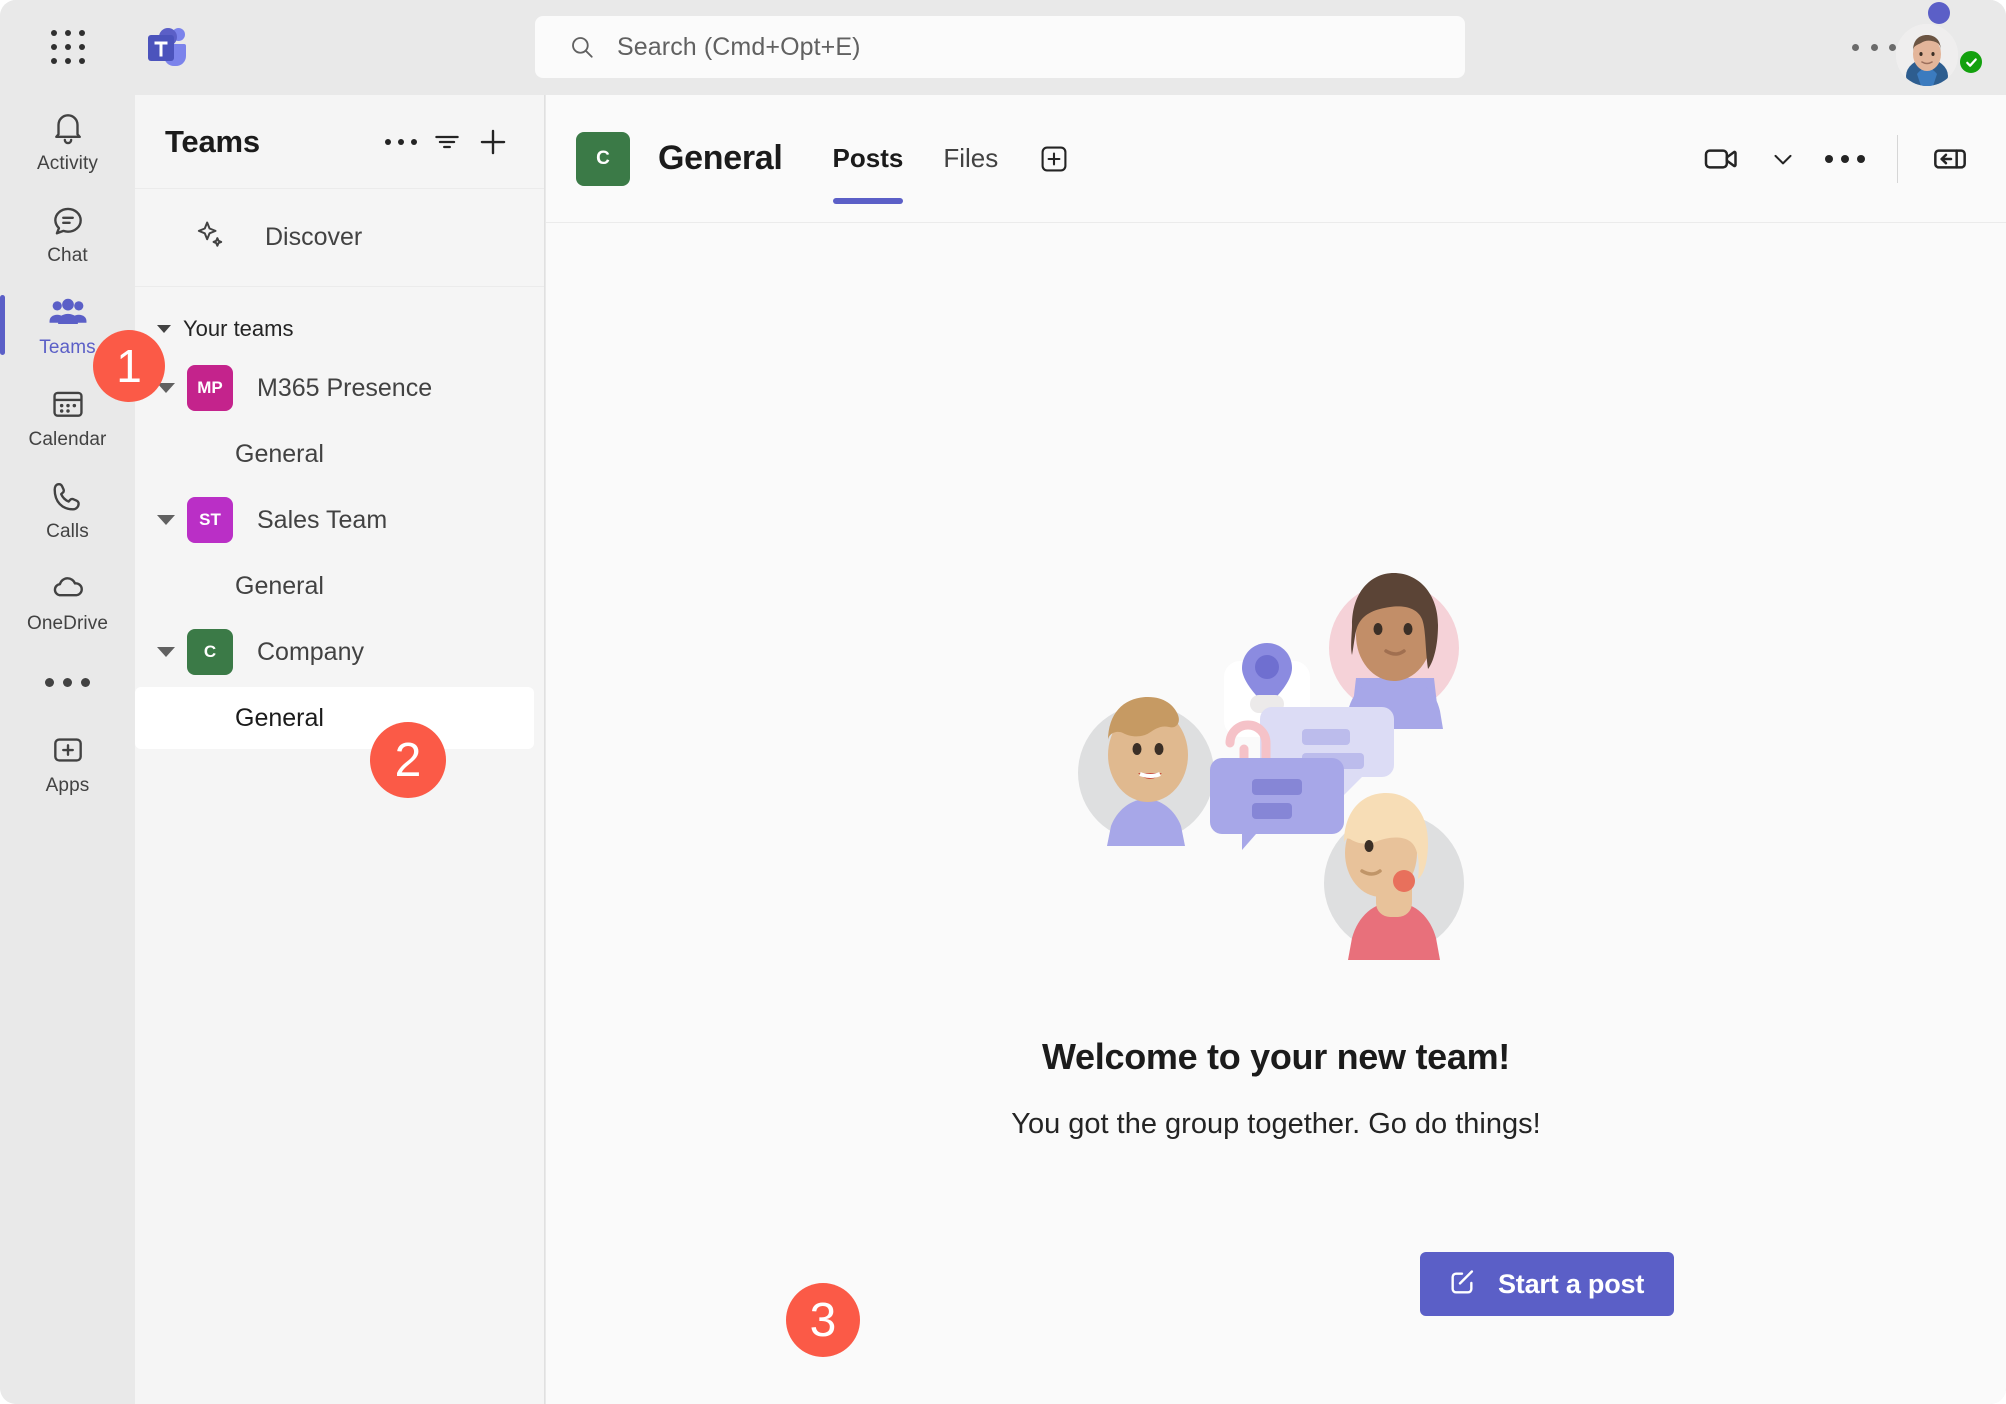 This screenshot has height=1404, width=2006. What do you see at coordinates (210, 237) in the screenshot?
I see `sparkle-icon` at bounding box center [210, 237].